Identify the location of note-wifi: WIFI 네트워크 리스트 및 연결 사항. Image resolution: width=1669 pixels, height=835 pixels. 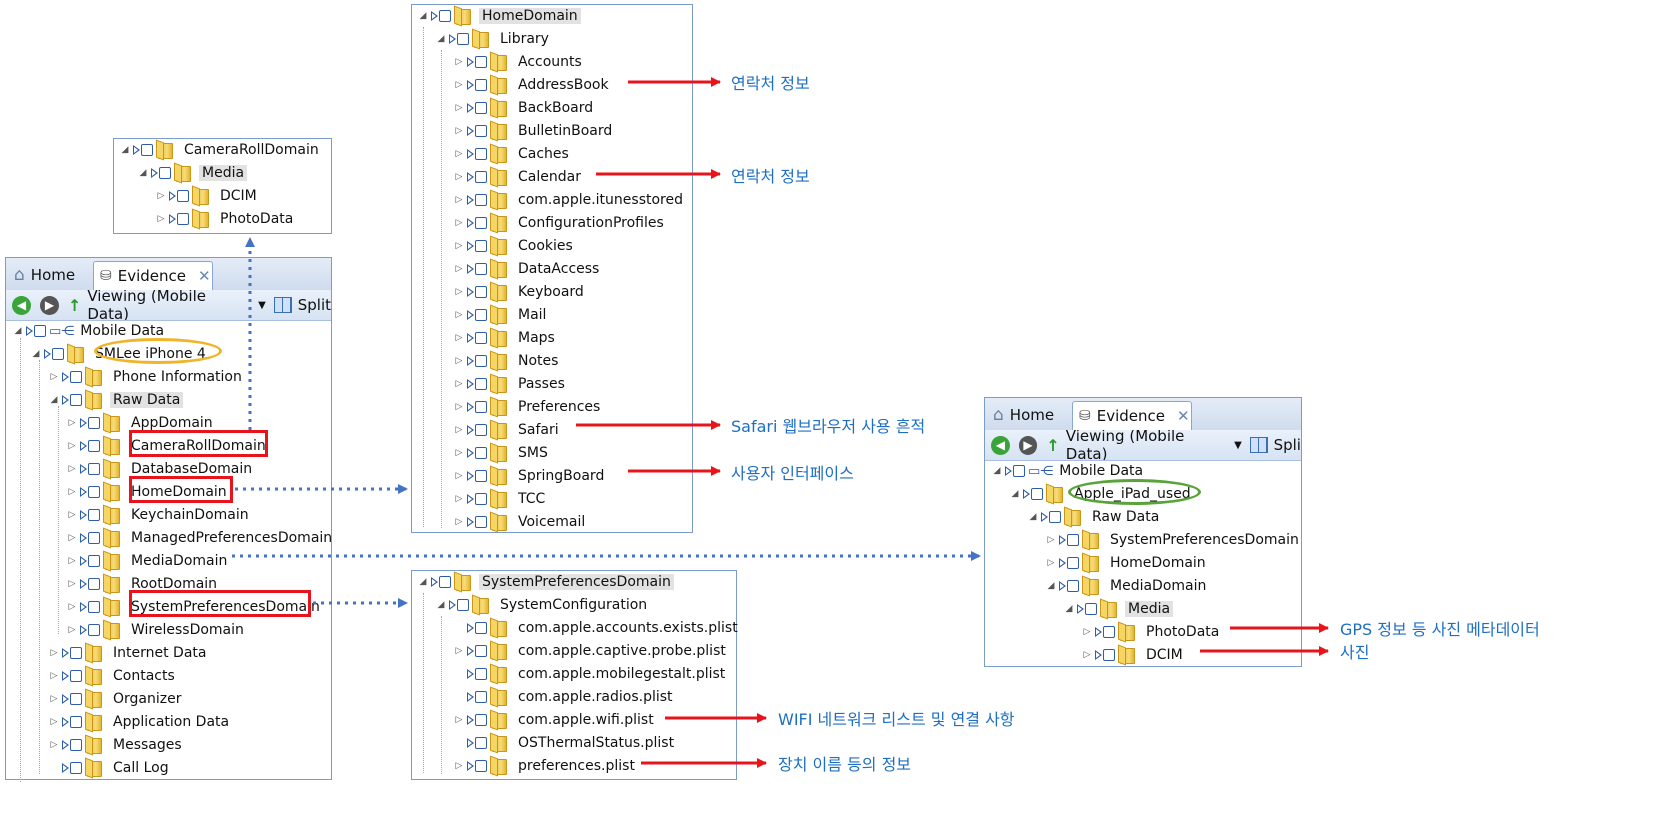
(896, 719).